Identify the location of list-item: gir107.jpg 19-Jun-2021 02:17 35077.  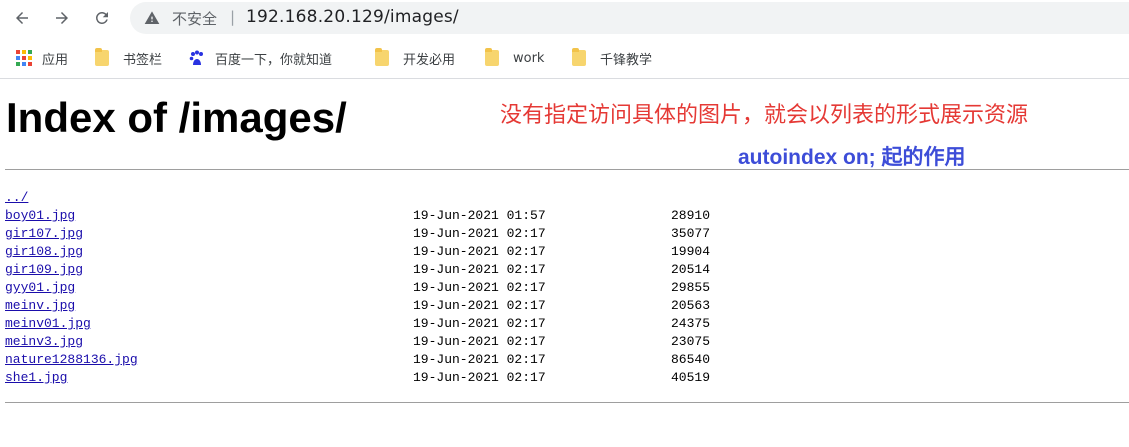
(455, 234).